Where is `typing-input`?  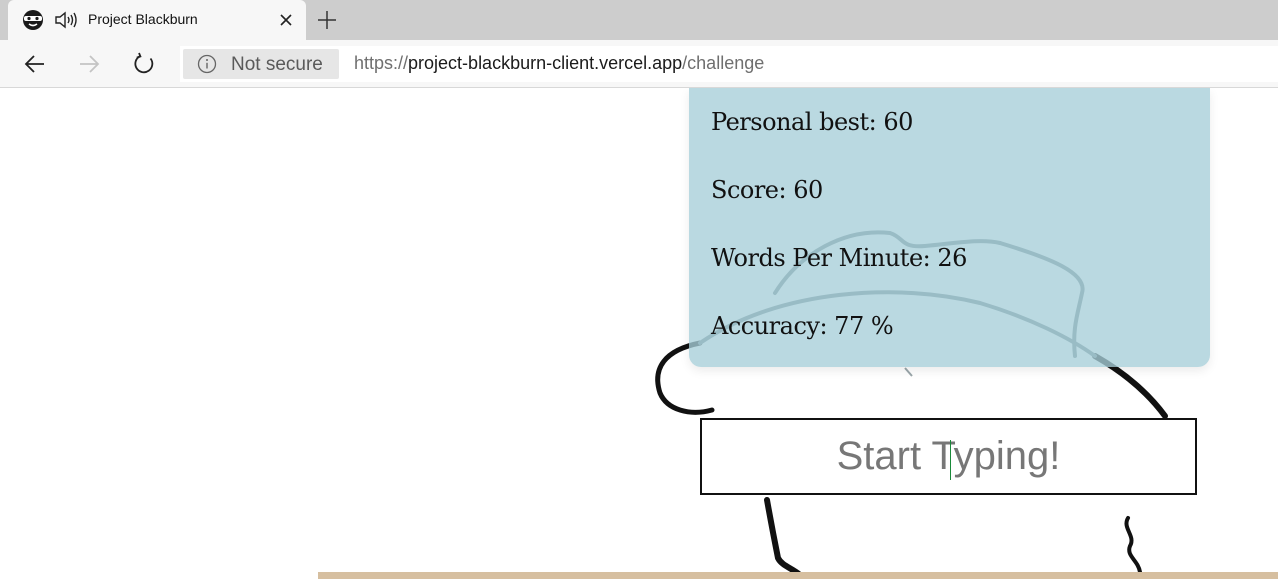
typing-input is located at coordinates (948, 456).